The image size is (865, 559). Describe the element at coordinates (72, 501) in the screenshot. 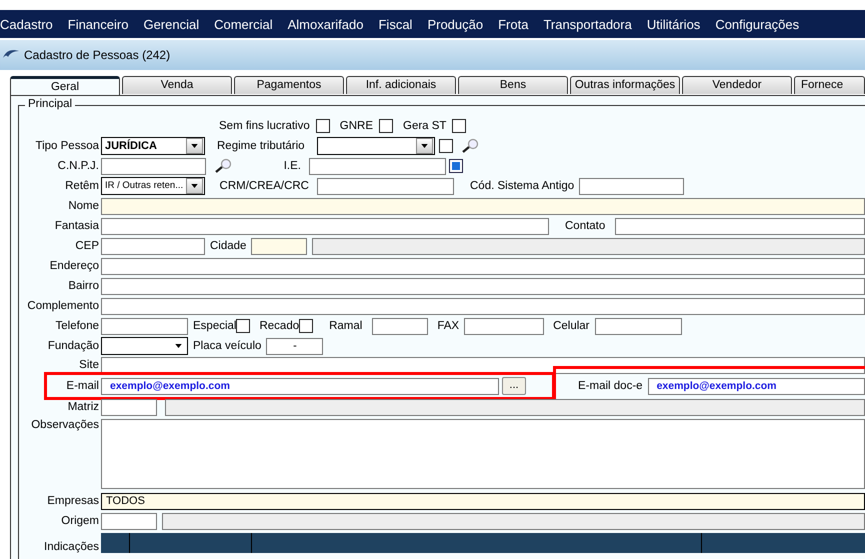

I see `field-label: Empresas` at that location.